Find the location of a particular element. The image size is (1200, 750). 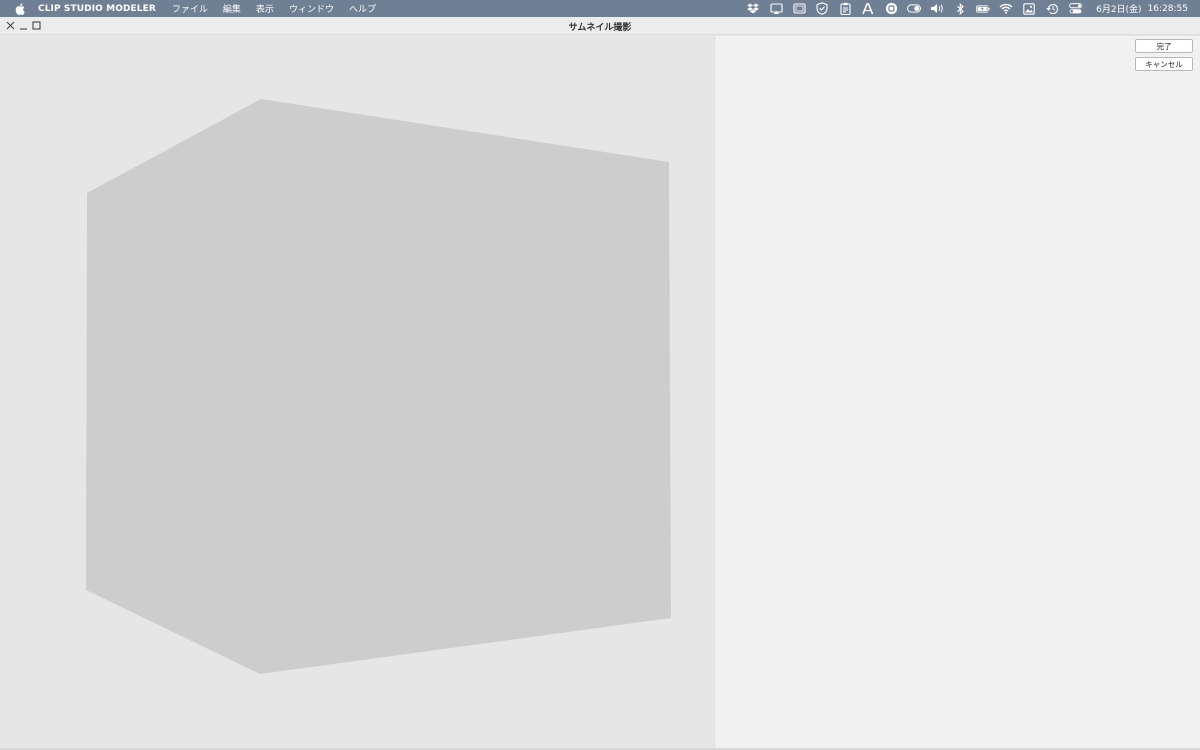

battery-icon is located at coordinates (983, 8).